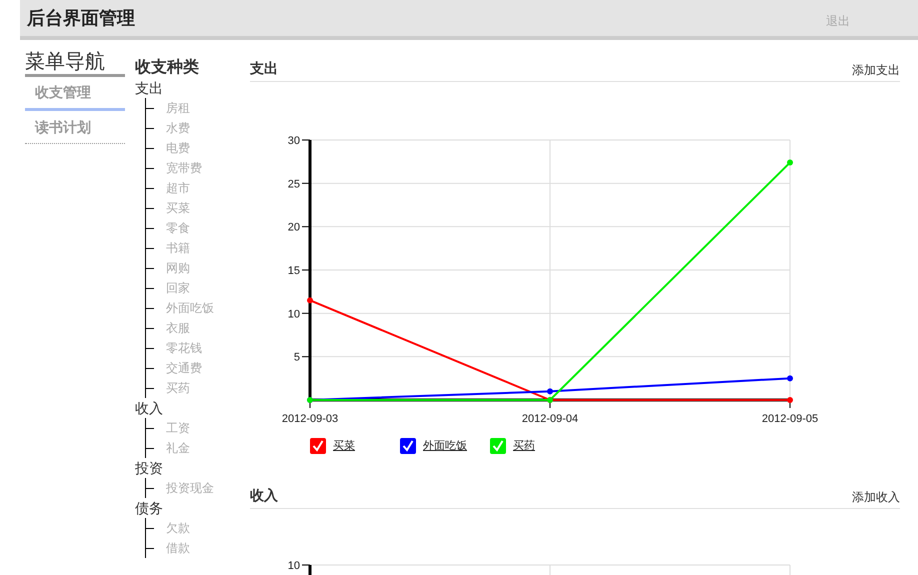 This screenshot has height=575, width=918. I want to click on logout-link: 退出, so click(838, 21).